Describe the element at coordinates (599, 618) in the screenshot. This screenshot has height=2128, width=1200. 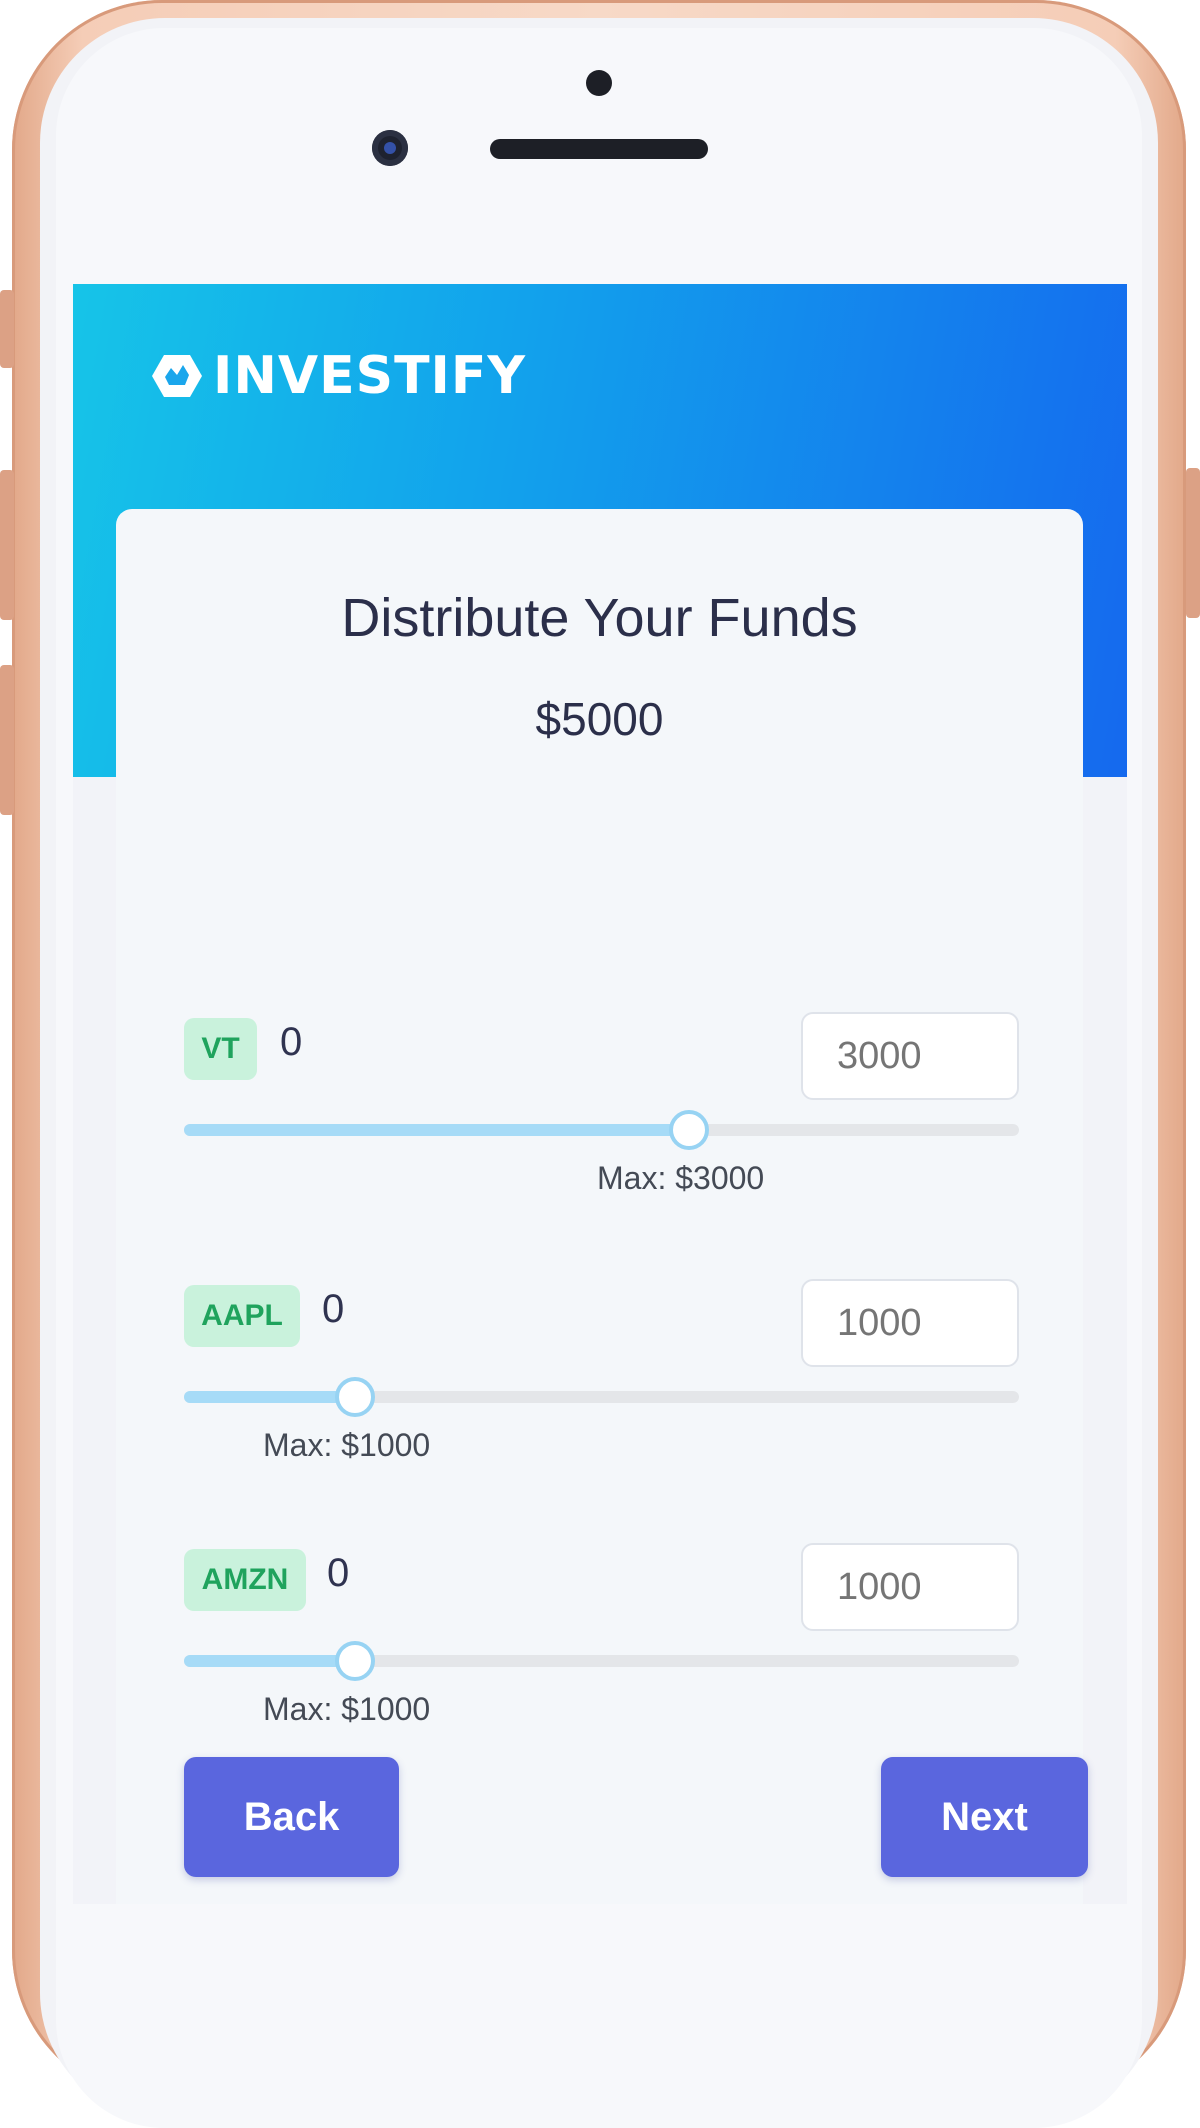
I see `card-title: Distribute Your Funds` at that location.